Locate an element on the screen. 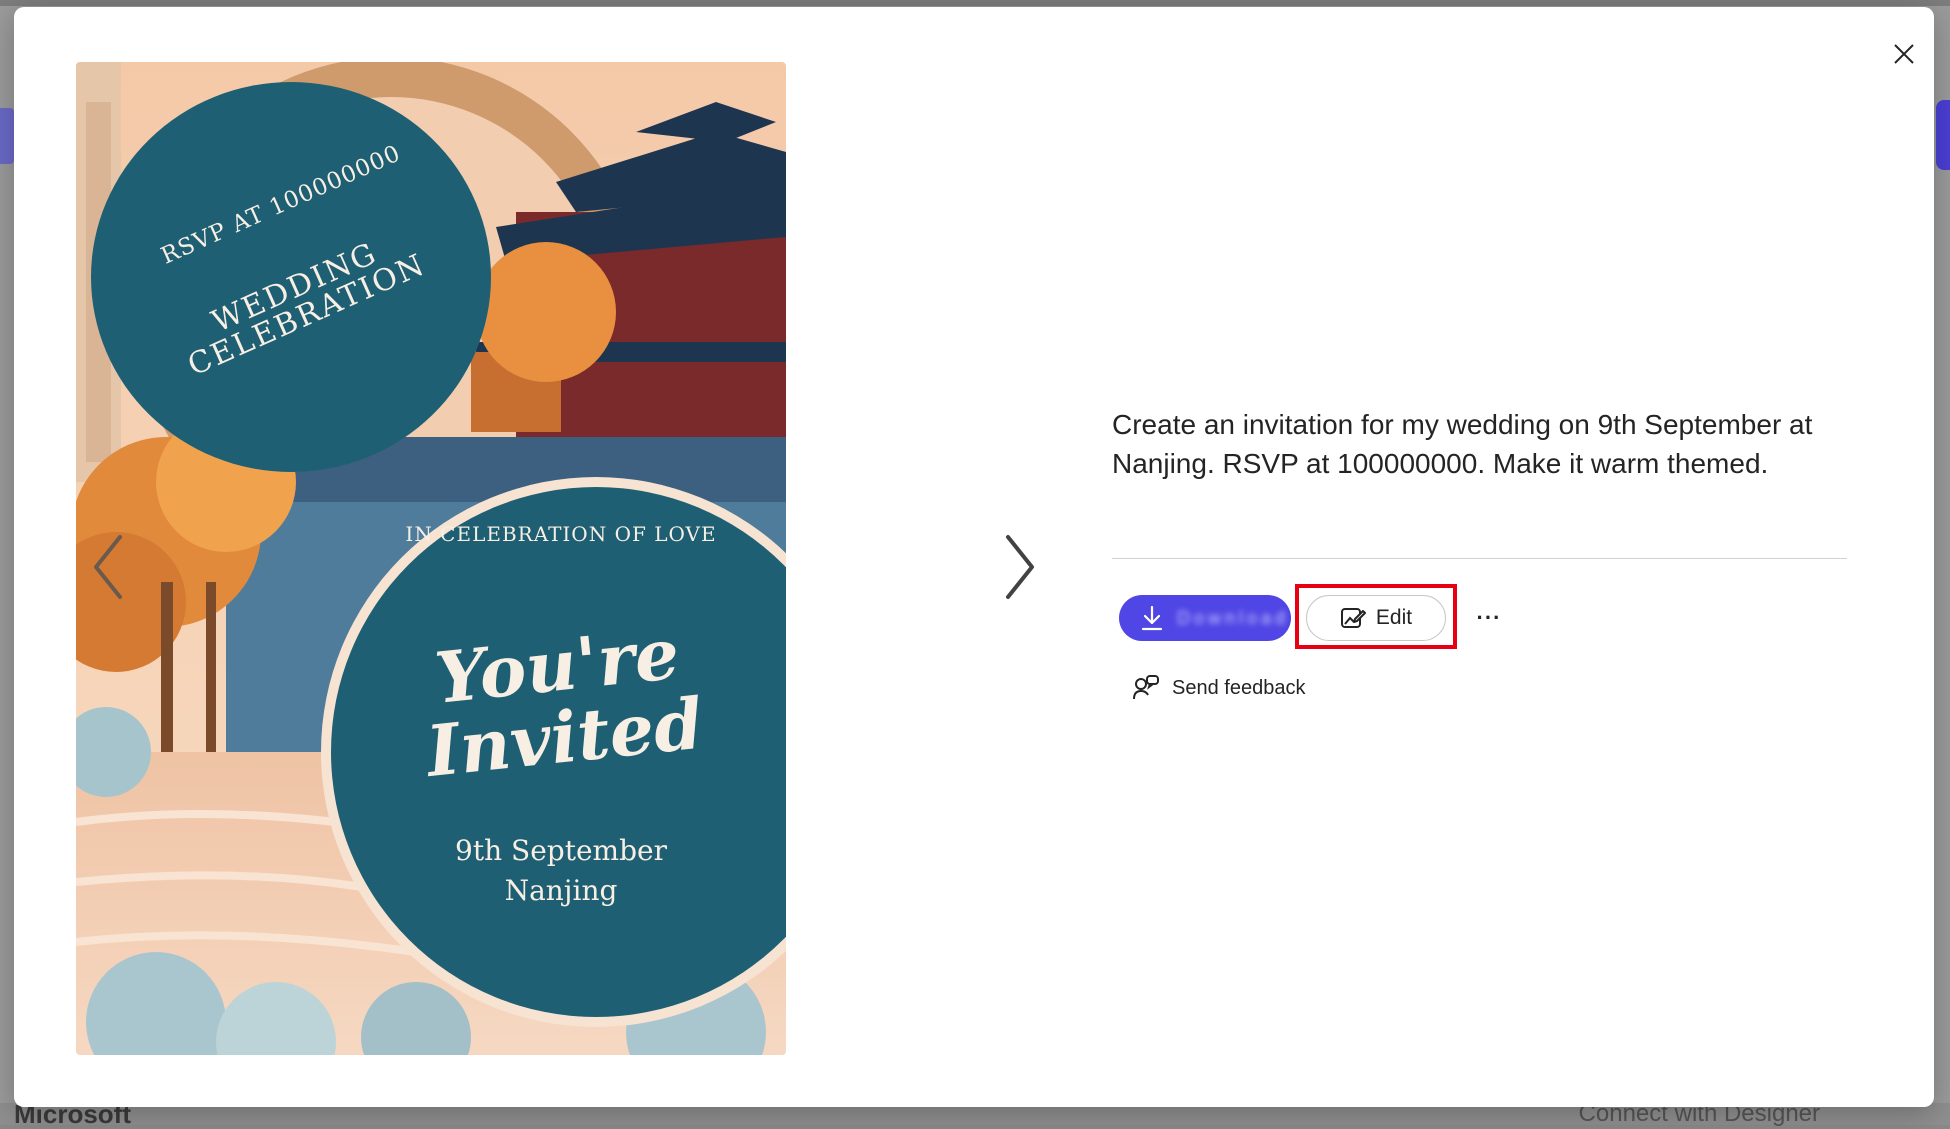  download-icon is located at coordinates (1152, 618).